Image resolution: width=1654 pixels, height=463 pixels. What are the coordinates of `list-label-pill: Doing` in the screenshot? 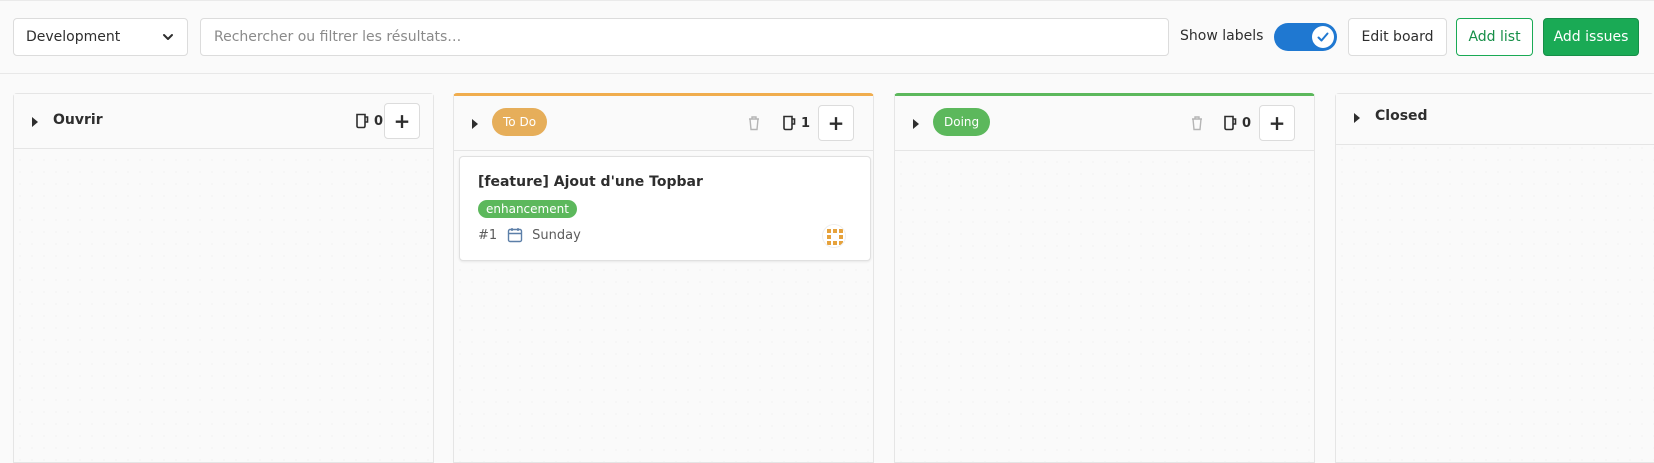 It's located at (962, 122).